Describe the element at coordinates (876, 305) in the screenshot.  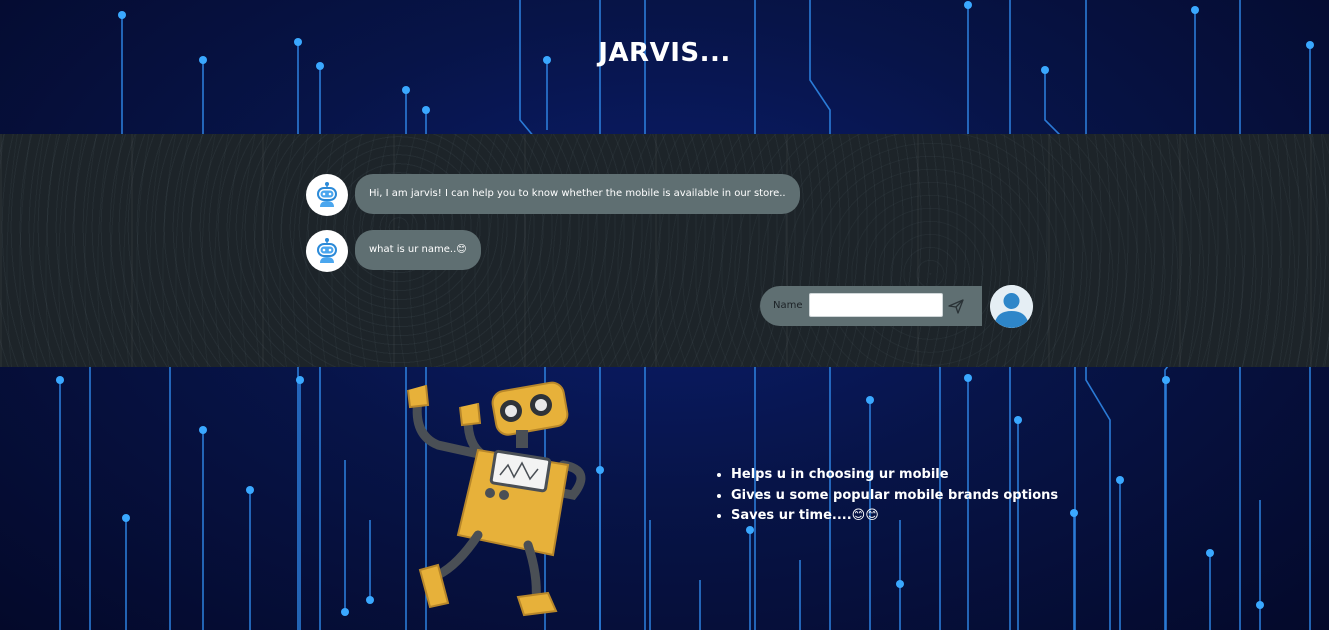
I see `name-input` at that location.